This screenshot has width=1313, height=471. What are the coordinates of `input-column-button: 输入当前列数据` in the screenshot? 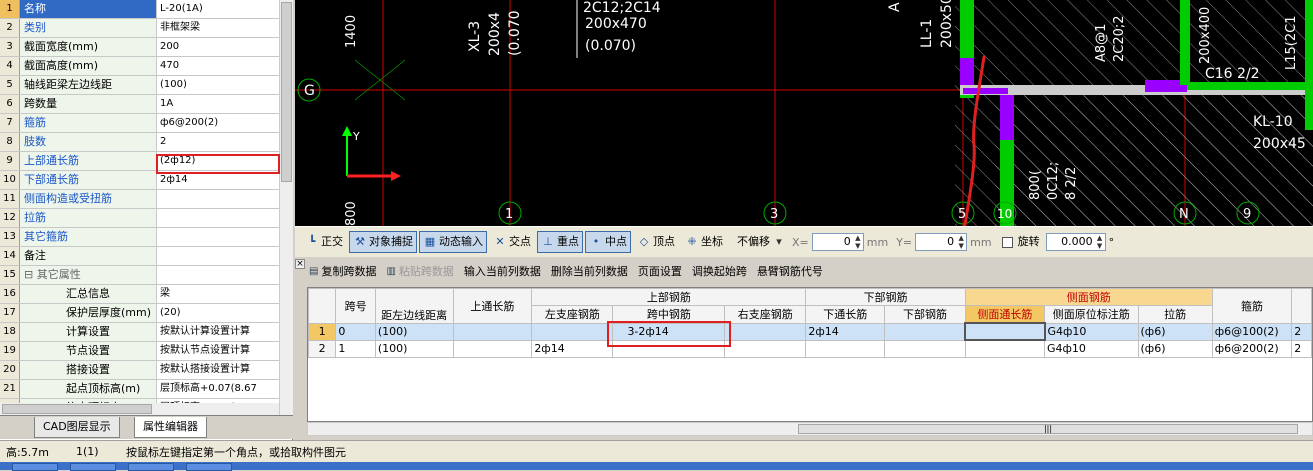 It's located at (502, 271).